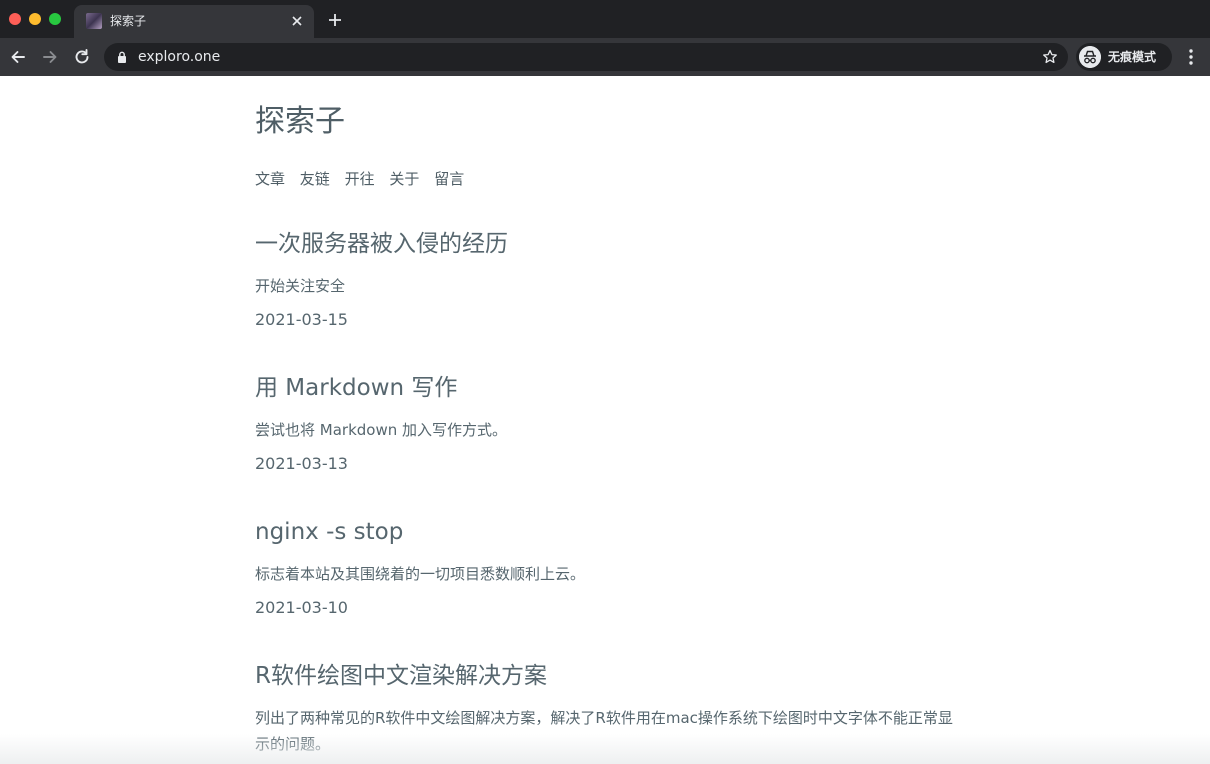  I want to click on browser-chrome: 探索子 exploro.one 无痕模式, so click(605, 38).